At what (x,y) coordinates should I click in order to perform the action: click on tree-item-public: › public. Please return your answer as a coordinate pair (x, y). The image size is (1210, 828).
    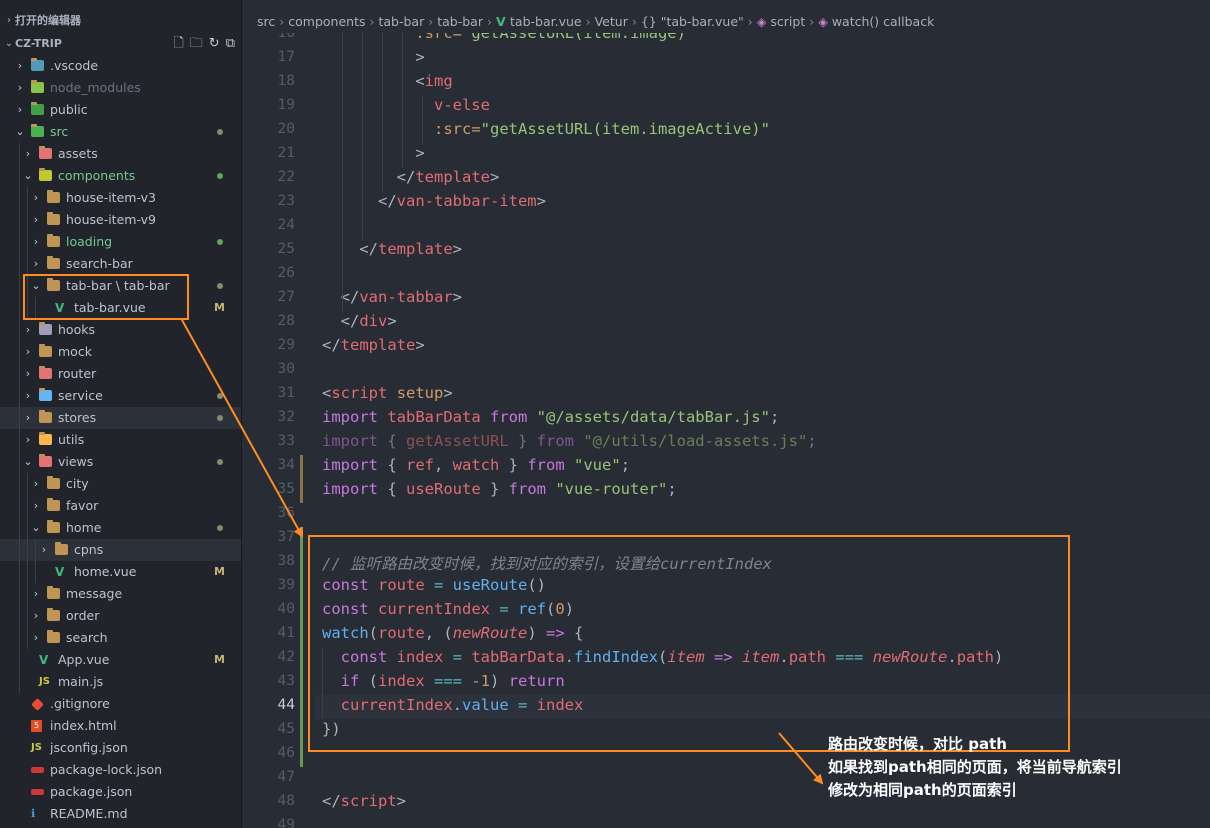
    Looking at the image, I should click on (120, 110).